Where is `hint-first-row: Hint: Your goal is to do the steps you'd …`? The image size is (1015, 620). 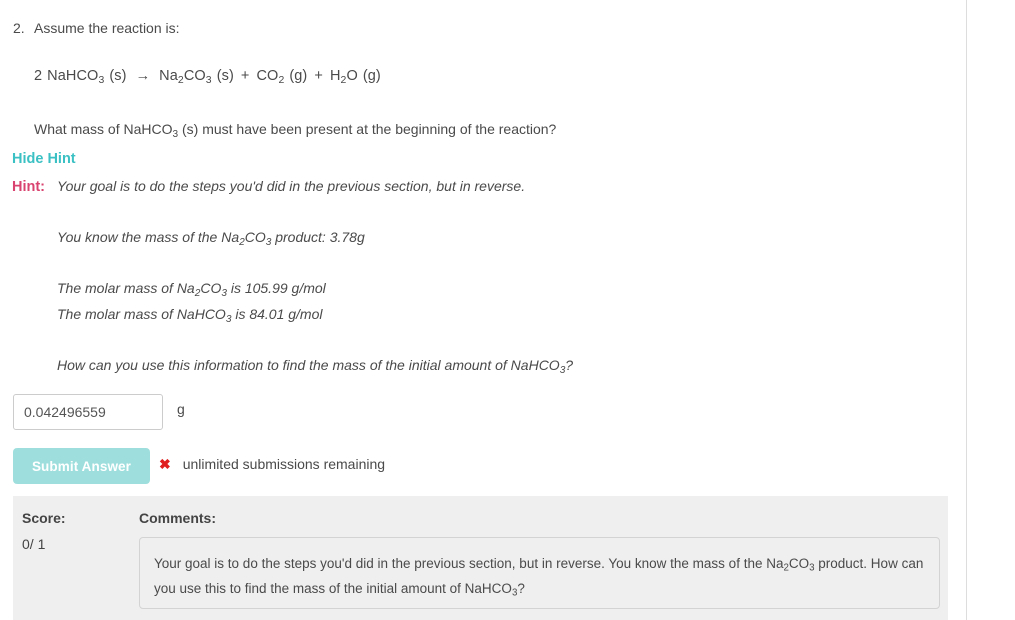
hint-first-row: Hint: Your goal is to do the steps you'd … is located at coordinates (268, 186).